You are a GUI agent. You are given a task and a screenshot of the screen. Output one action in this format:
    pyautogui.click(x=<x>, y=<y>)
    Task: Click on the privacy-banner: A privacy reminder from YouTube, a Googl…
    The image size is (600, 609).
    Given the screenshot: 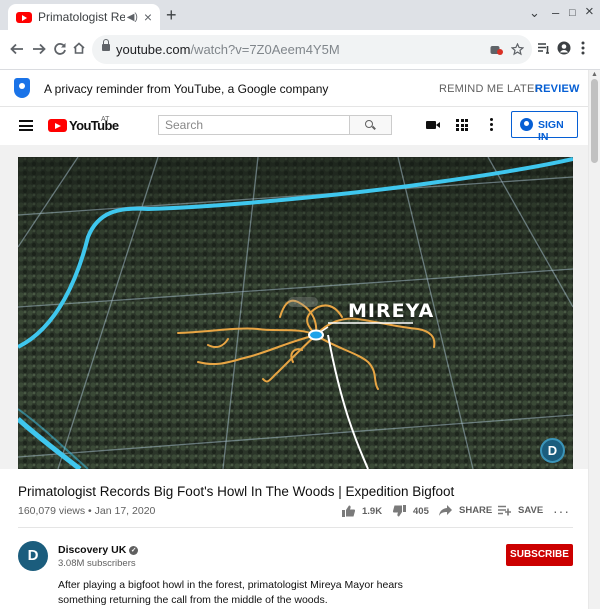 What is the action you would take?
    pyautogui.click(x=294, y=88)
    